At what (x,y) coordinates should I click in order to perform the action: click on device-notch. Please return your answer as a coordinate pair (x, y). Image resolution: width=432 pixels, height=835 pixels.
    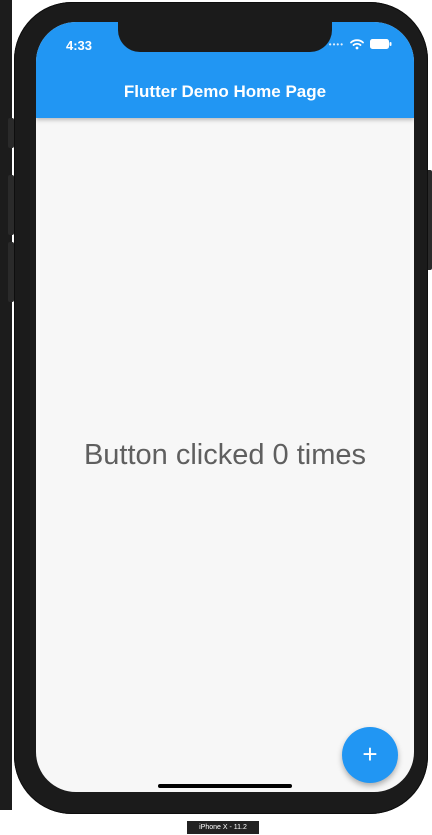
    Looking at the image, I should click on (225, 37).